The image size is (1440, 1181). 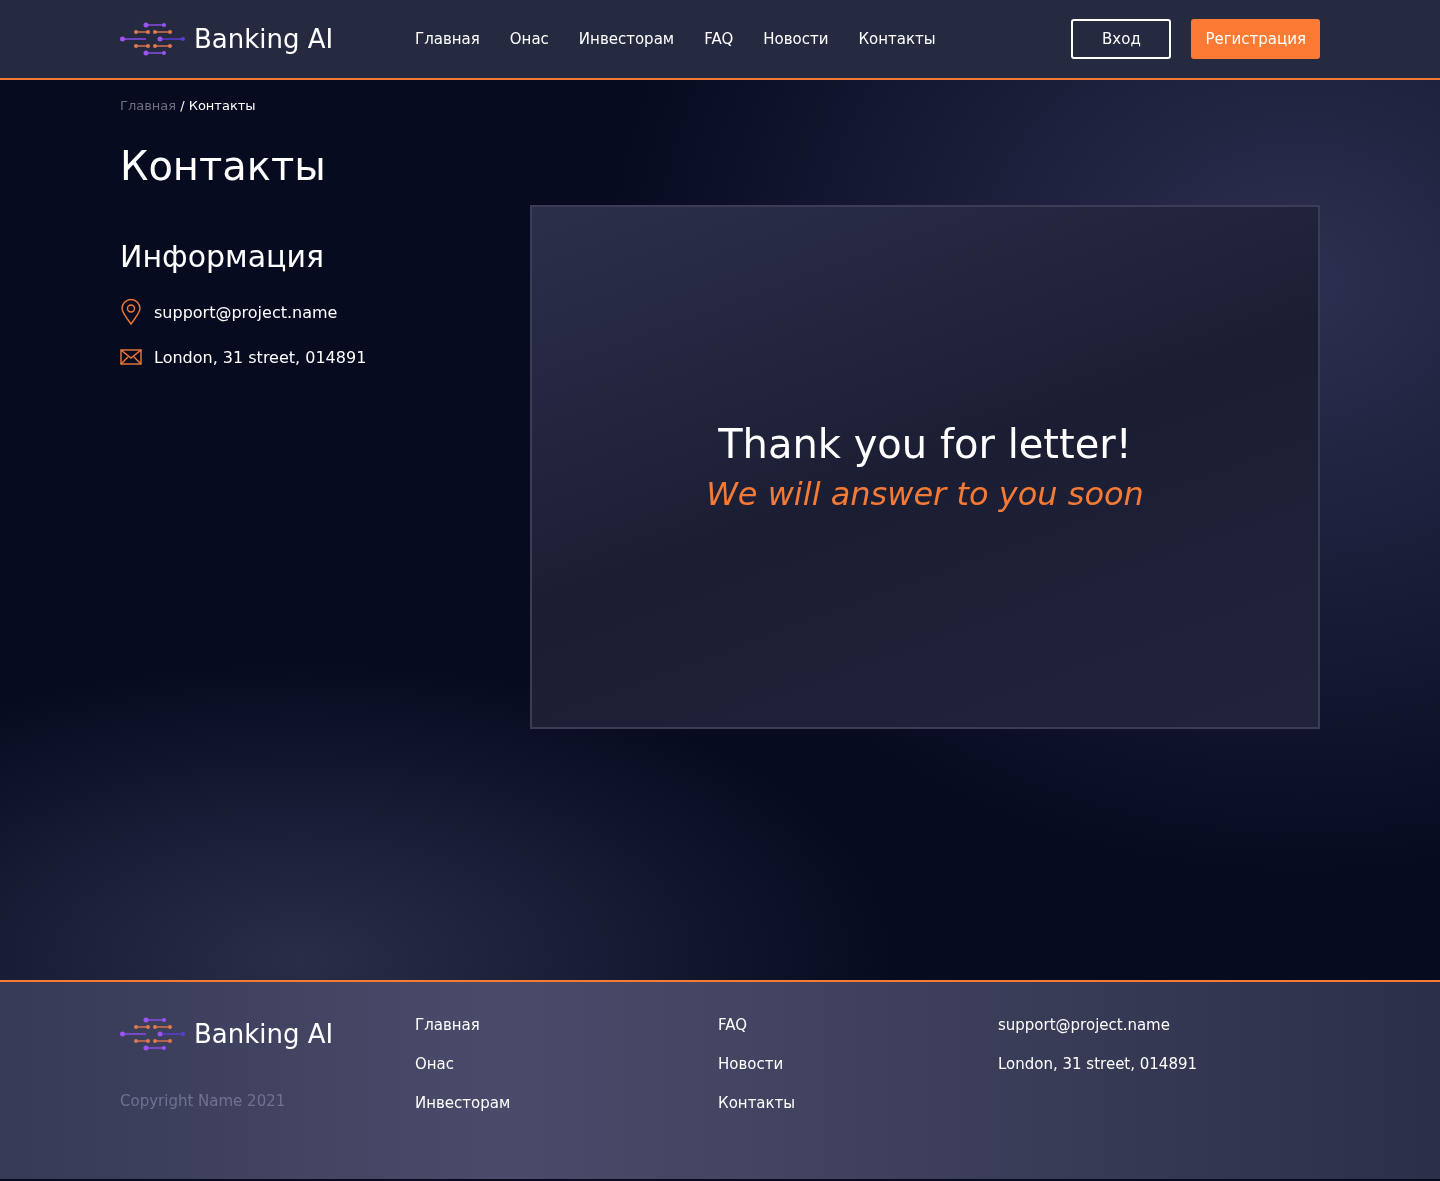 What do you see at coordinates (925, 494) in the screenshot?
I see `thank-you-subtitle: We will answer to you soon` at bounding box center [925, 494].